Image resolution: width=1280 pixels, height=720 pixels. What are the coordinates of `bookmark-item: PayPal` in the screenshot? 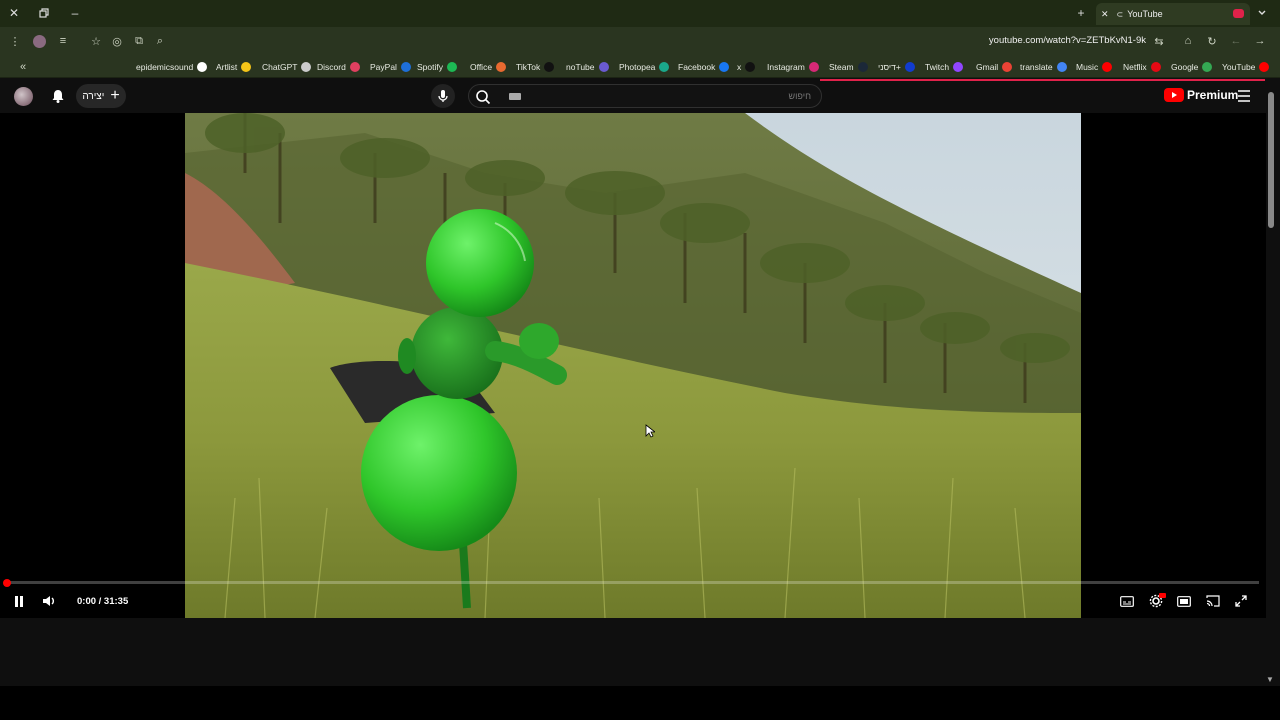 It's located at (390, 67).